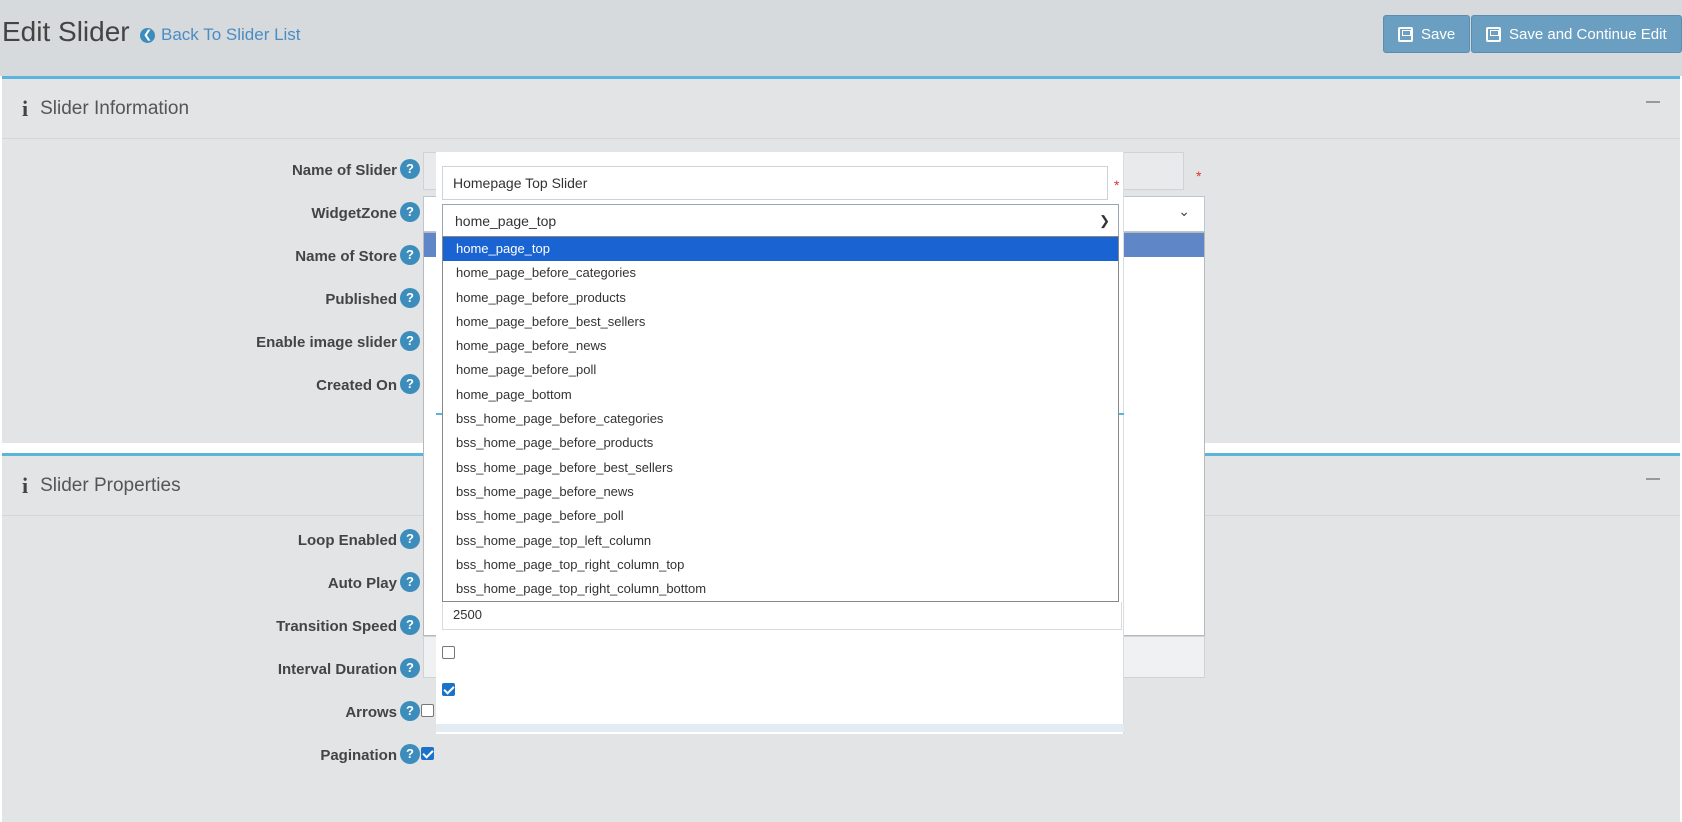 This screenshot has width=1682, height=822. I want to click on back-link-label: Back To Slider List, so click(231, 34).